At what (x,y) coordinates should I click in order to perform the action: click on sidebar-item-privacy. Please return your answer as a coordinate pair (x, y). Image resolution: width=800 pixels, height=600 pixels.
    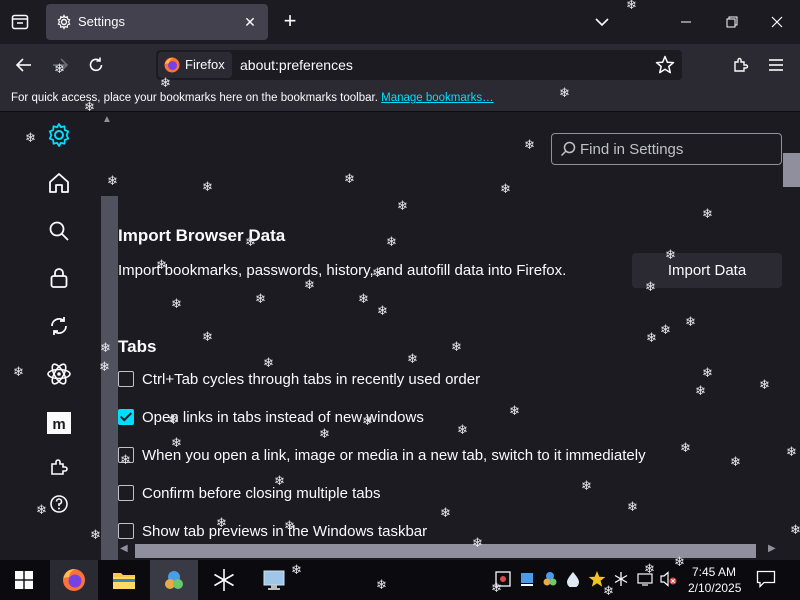
    Looking at the image, I should click on (59, 278).